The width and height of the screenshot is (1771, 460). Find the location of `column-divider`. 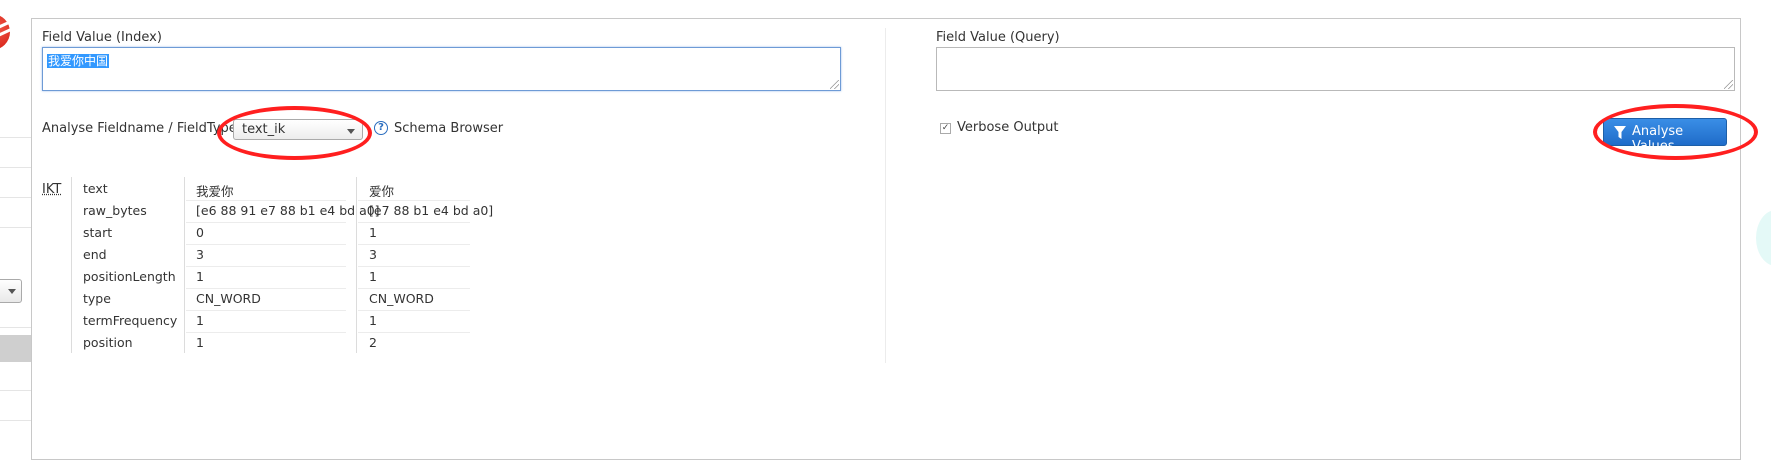

column-divider is located at coordinates (885, 195).